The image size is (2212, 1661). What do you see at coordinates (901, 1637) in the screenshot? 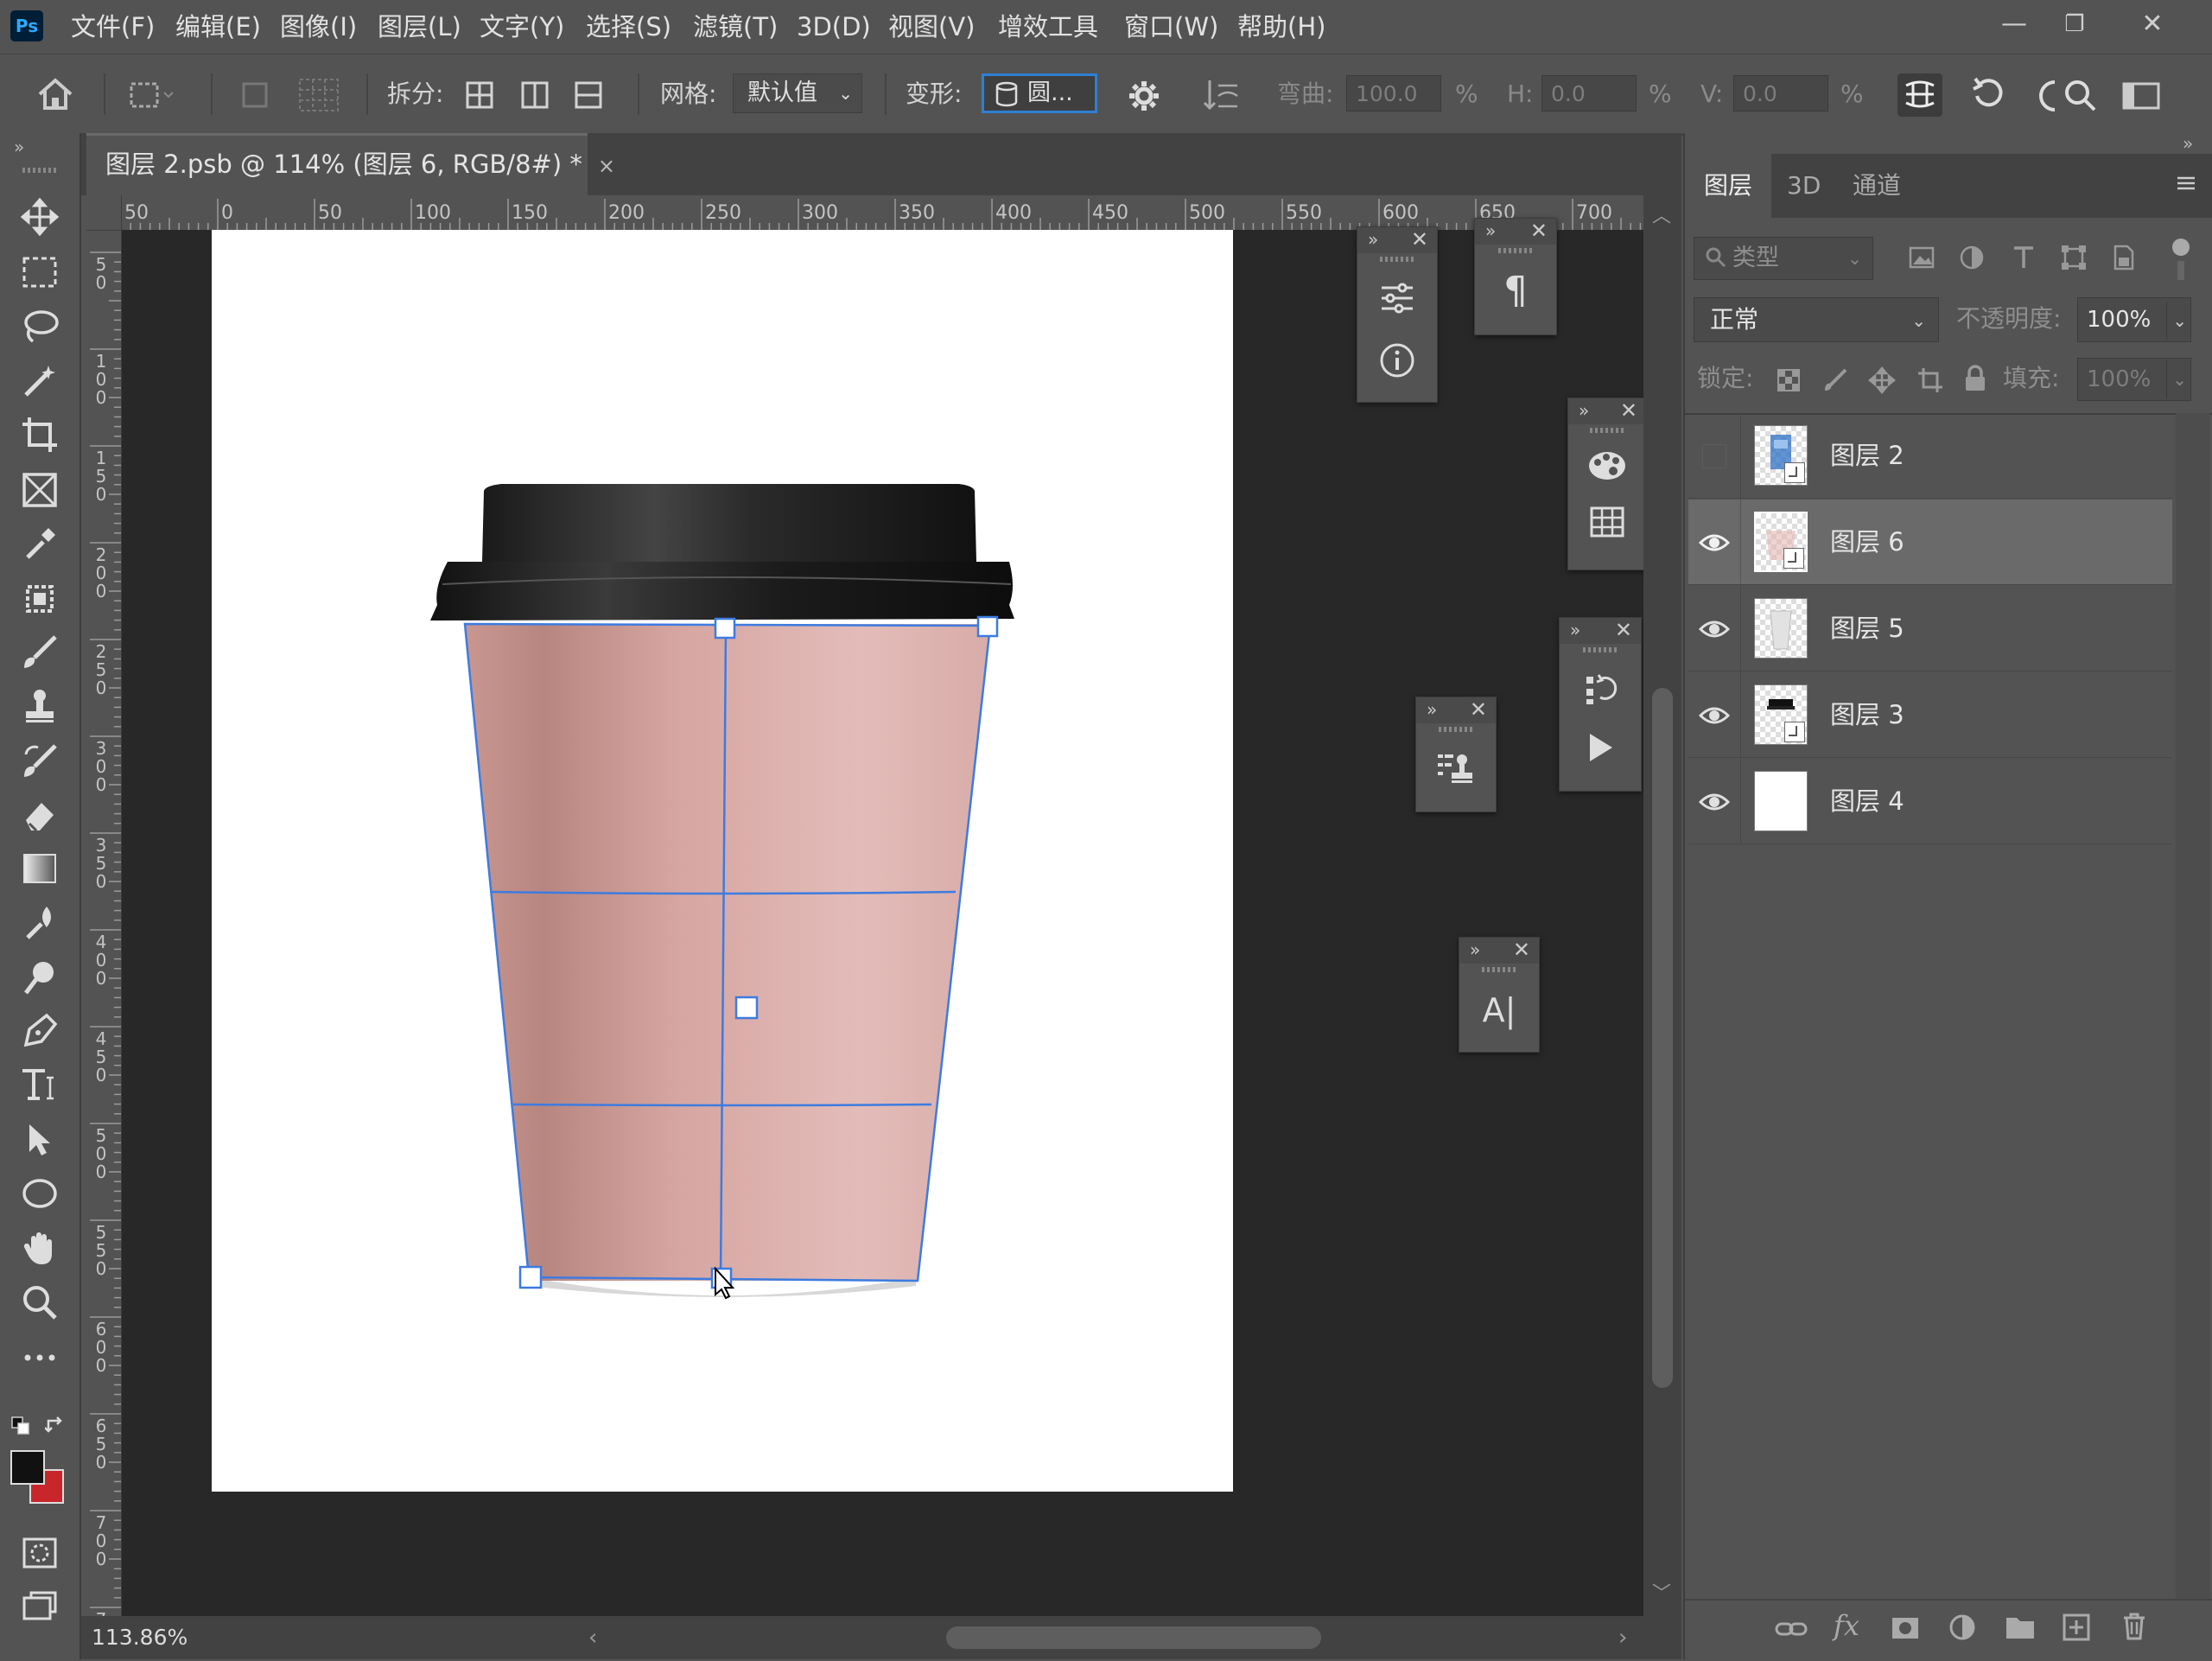
I see `horizontal-scrollbar: ‹ ›` at bounding box center [901, 1637].